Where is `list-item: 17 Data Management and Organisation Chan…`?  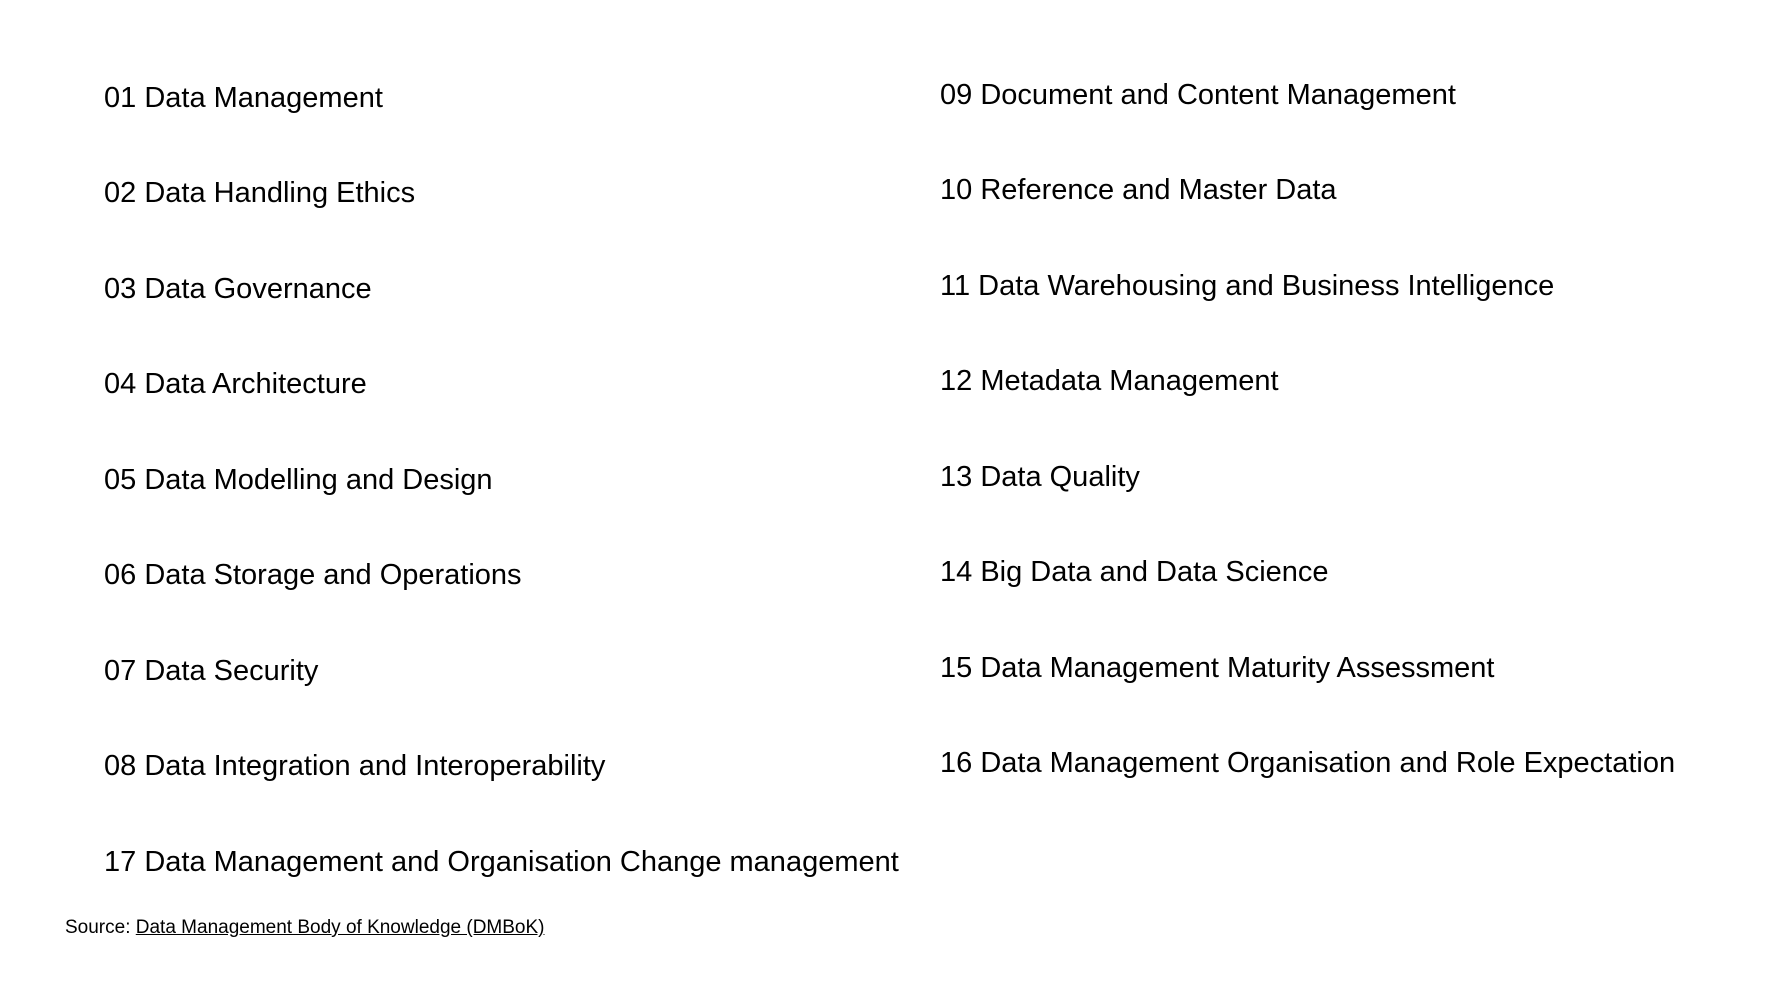 list-item: 17 Data Management and Organisation Chan… is located at coordinates (501, 862).